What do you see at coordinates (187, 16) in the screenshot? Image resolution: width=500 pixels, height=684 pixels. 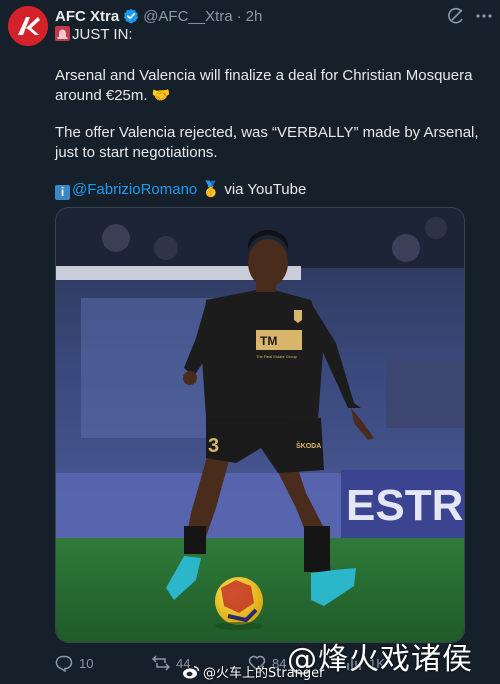 I see `author-handle: @AFC__Xtra` at bounding box center [187, 16].